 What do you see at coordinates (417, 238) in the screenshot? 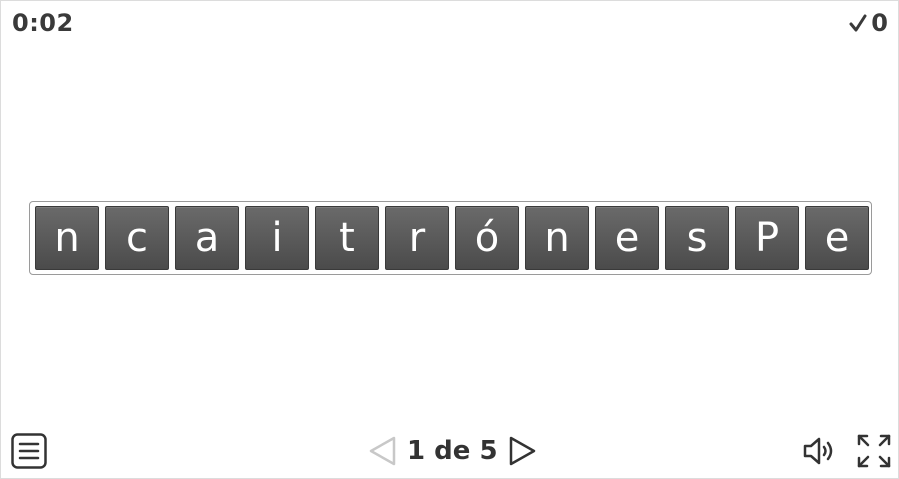
I see `letter-tile: r` at bounding box center [417, 238].